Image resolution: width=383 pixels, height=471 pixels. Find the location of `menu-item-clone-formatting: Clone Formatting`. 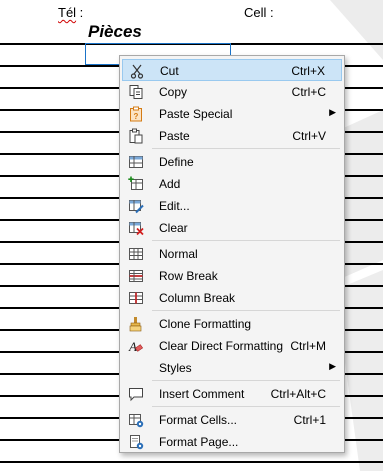

menu-item-clone-formatting: Clone Formatting is located at coordinates (232, 324).